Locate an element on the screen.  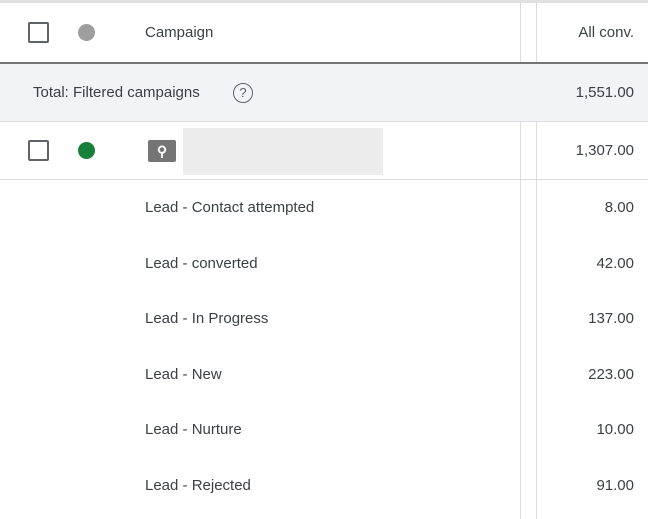
campaign-row: ⚲ 1,307.00 is located at coordinates (324, 151).